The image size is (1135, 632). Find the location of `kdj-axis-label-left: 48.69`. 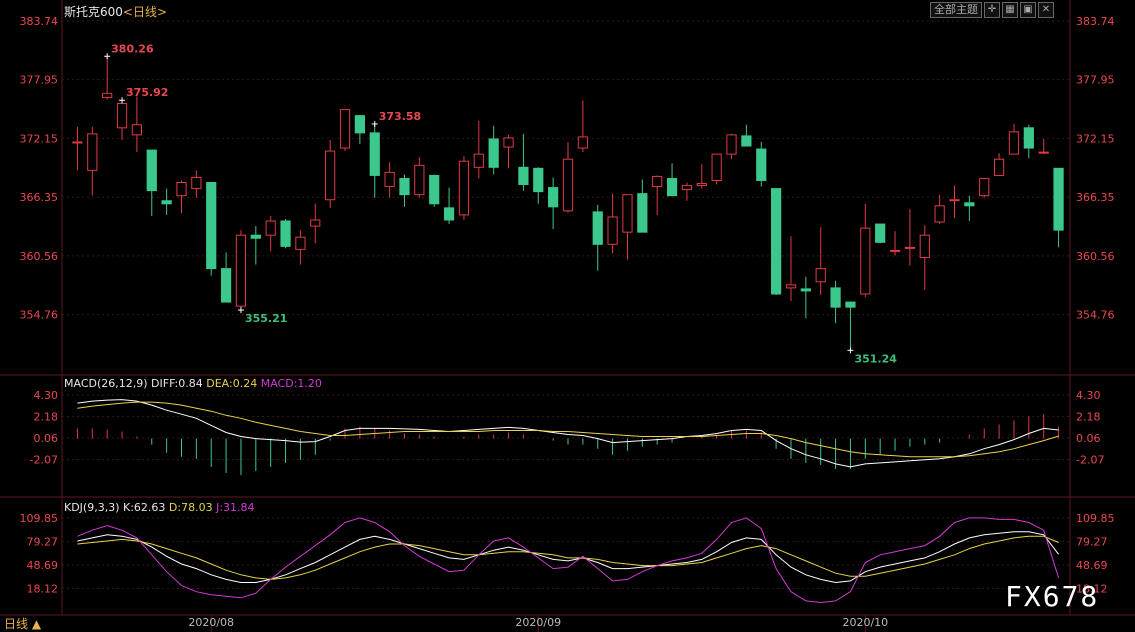

kdj-axis-label-left: 48.69 is located at coordinates (43, 565).